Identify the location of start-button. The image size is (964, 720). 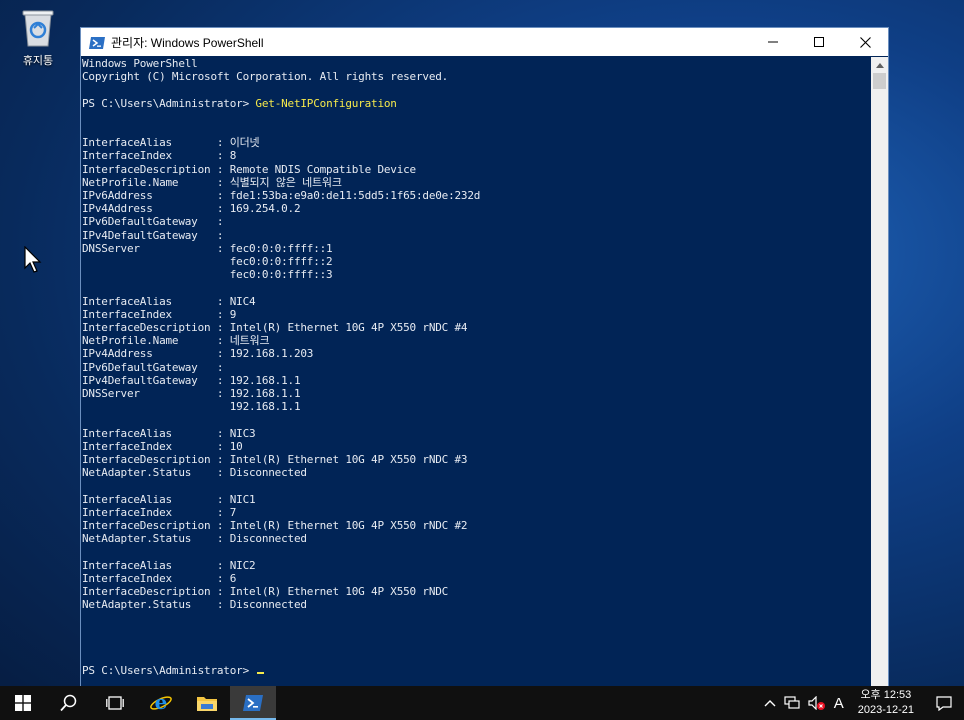
(23, 703).